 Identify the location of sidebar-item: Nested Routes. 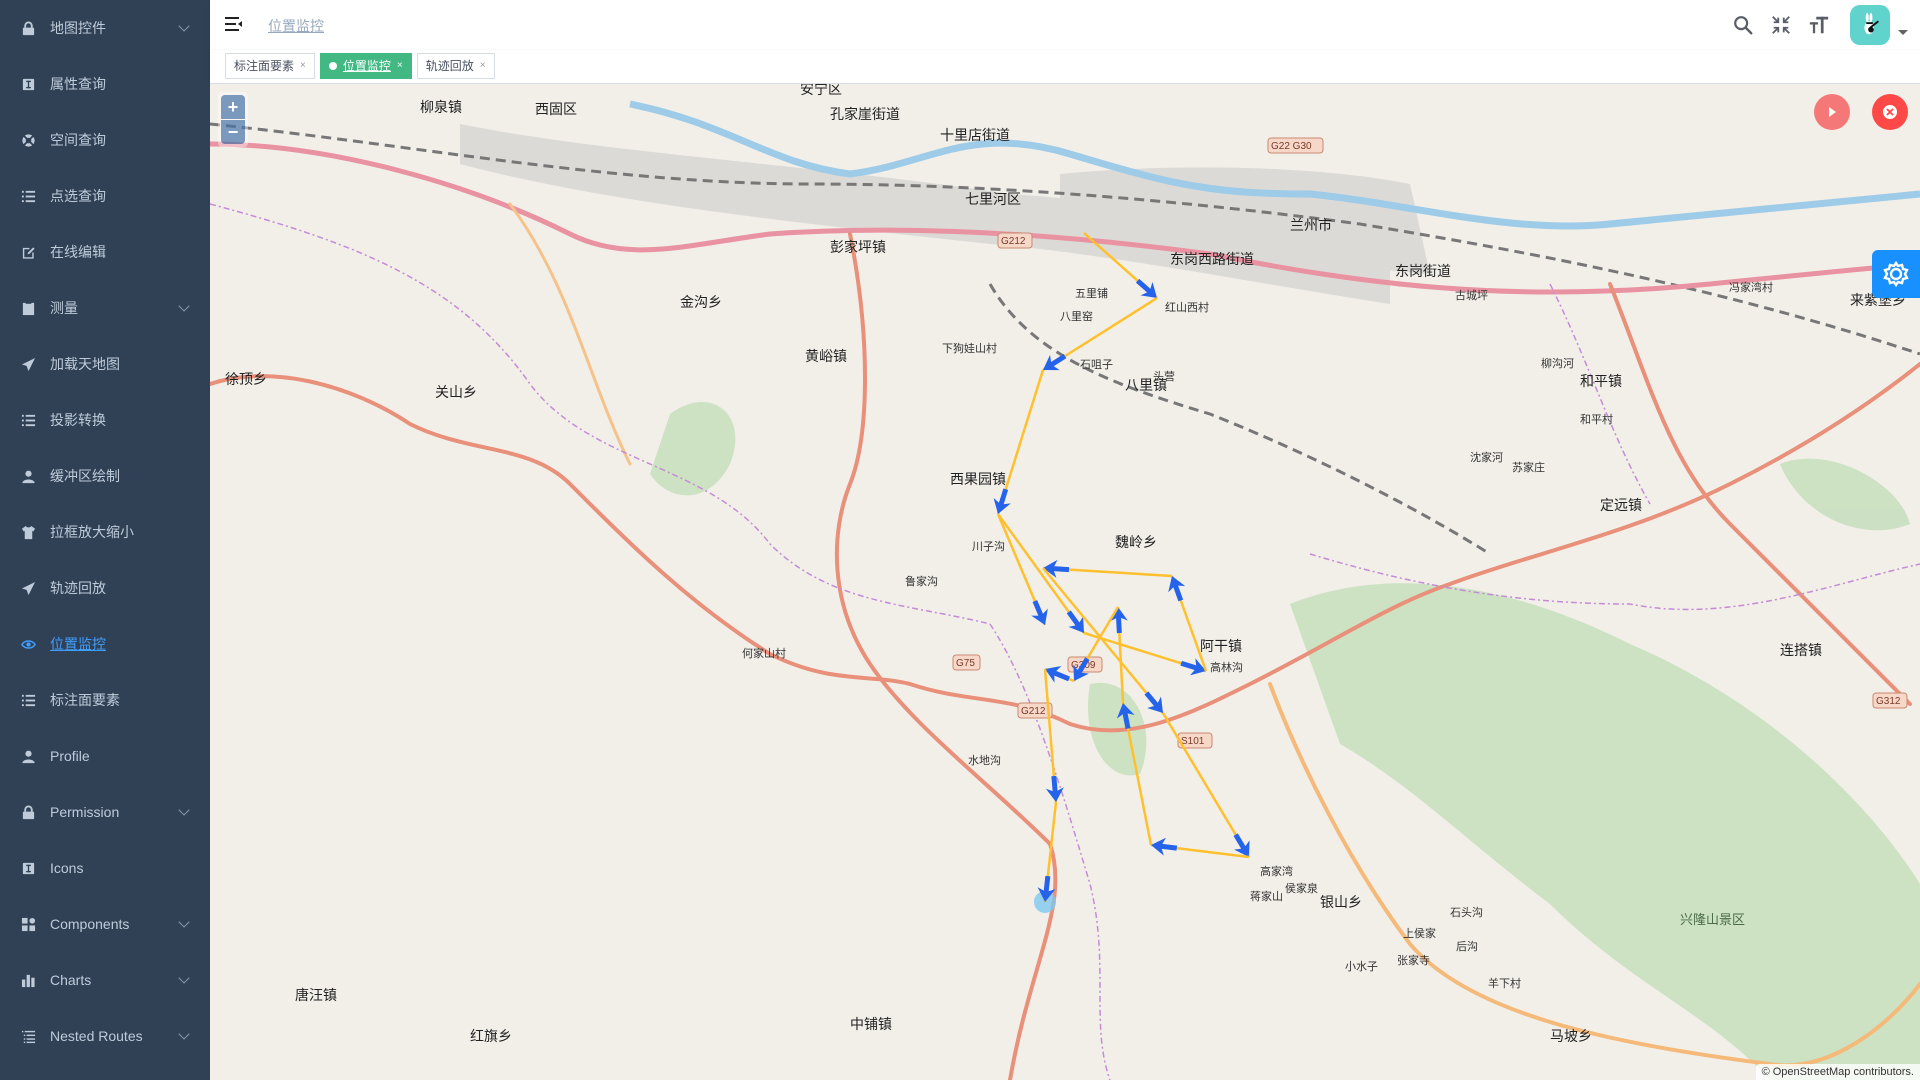
(105, 1036).